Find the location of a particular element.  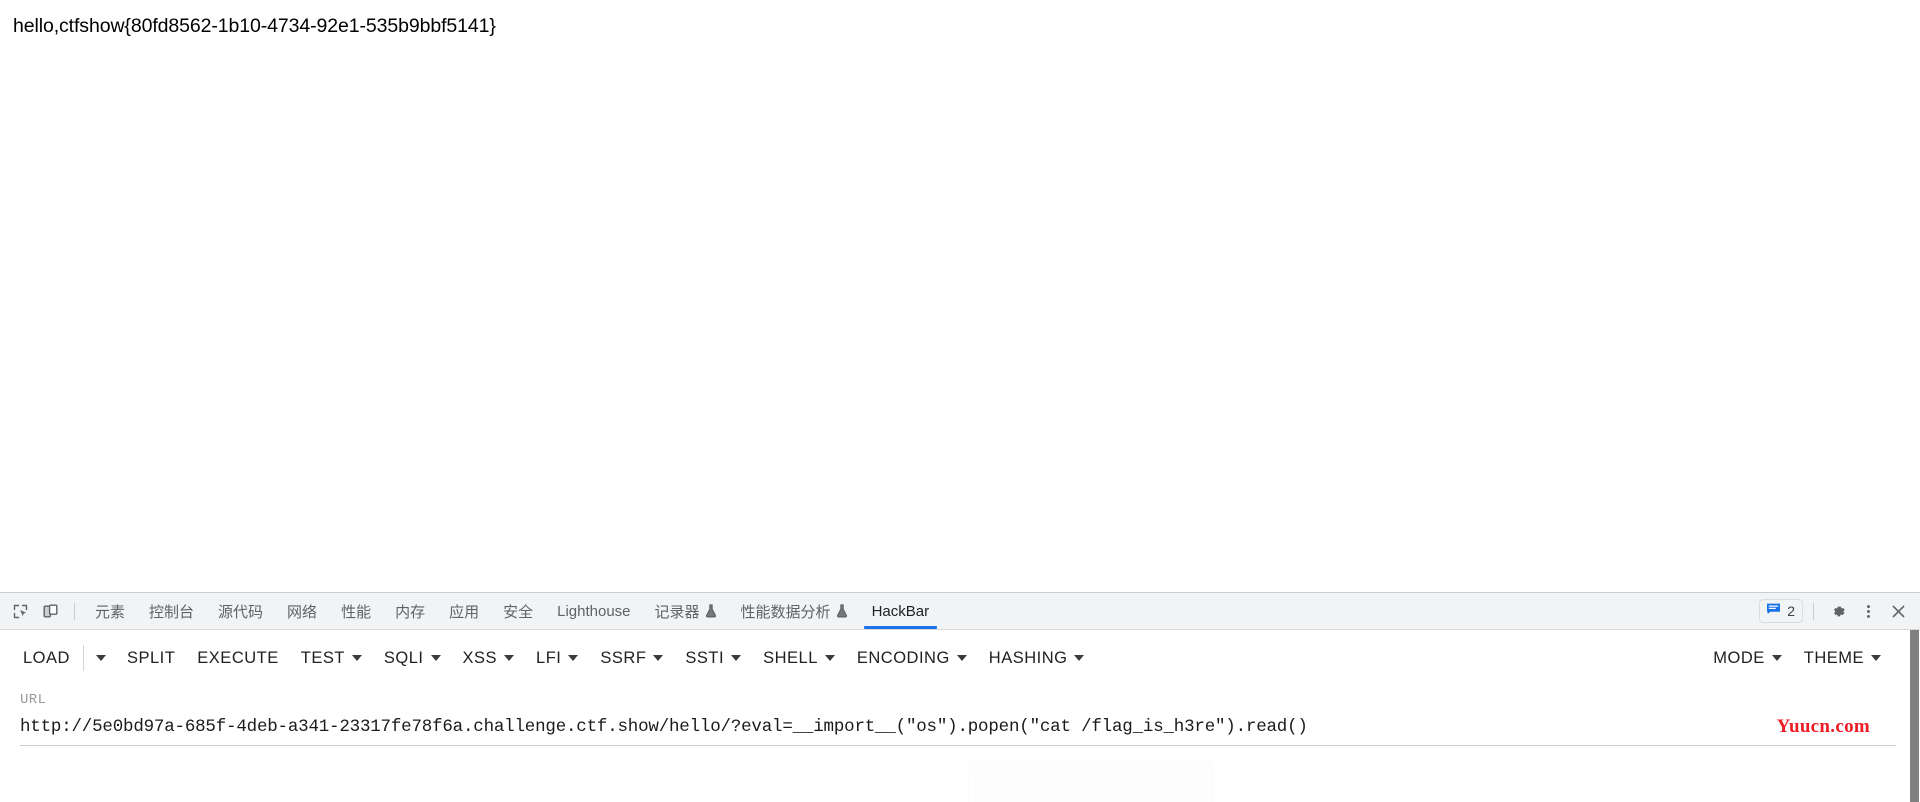

hackbar-button-label: SSRF is located at coordinates (623, 657).